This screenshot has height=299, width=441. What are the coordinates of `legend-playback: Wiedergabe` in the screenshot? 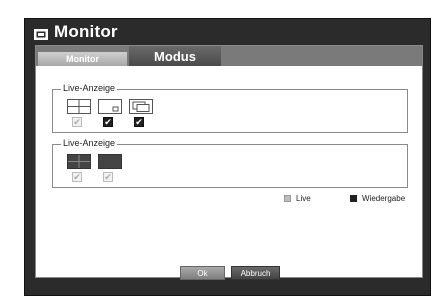 It's located at (377, 198).